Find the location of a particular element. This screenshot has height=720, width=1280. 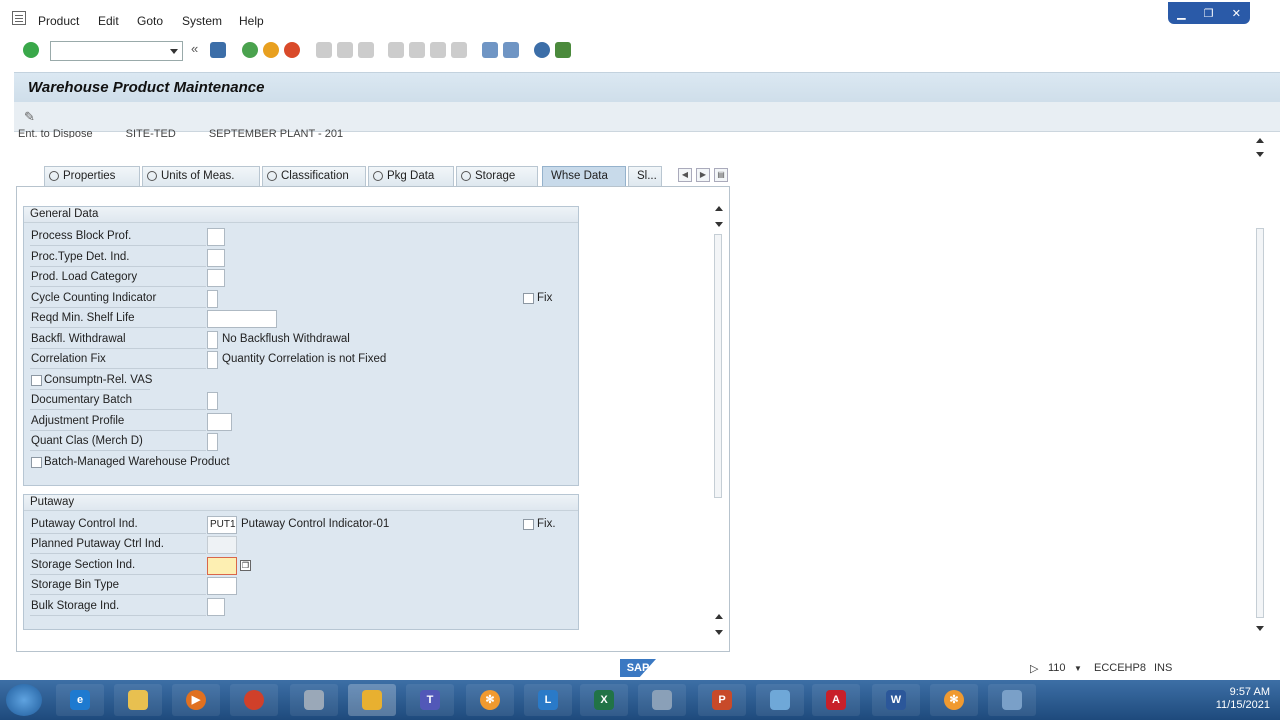

exit-icon is located at coordinates (271, 50).